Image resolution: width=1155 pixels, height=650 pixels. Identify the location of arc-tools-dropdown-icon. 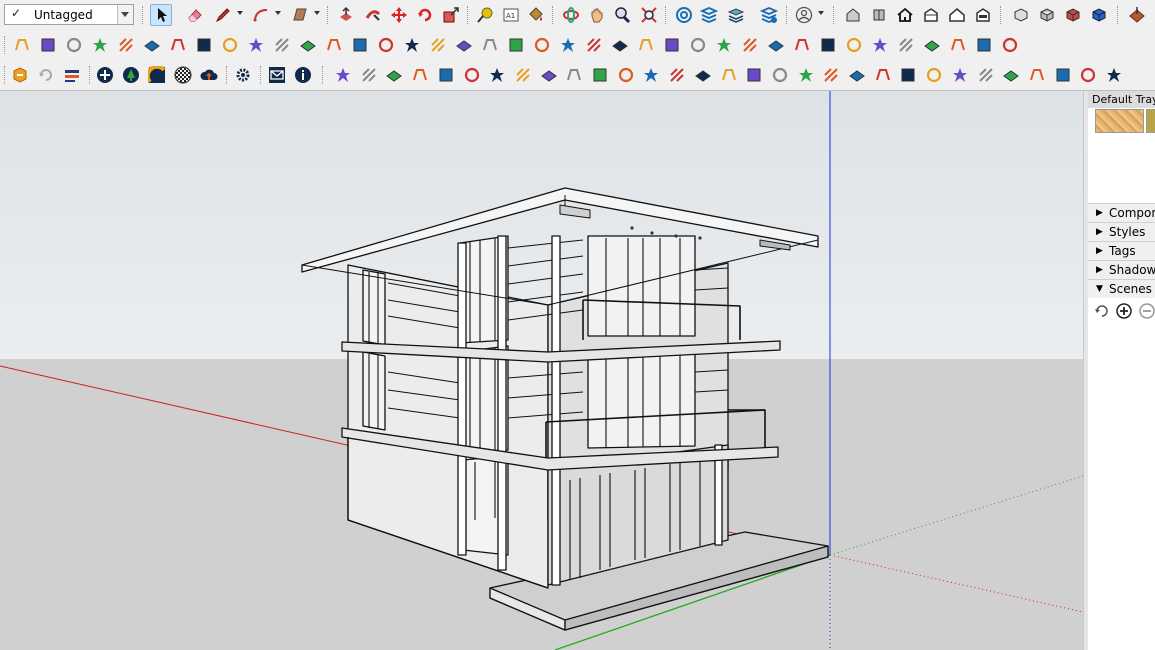
(278, 13).